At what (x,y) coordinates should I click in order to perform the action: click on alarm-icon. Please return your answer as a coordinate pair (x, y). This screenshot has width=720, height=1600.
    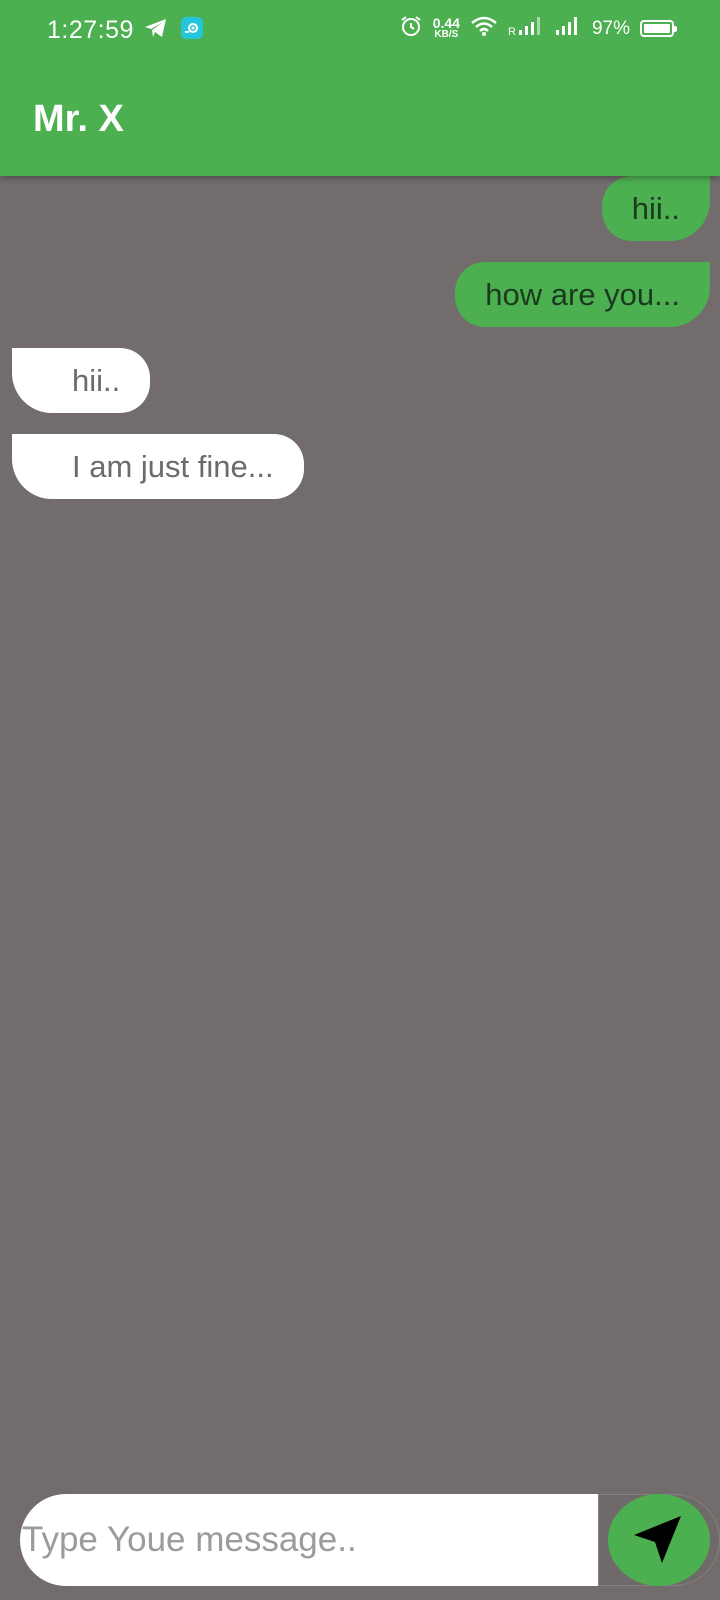
    Looking at the image, I should click on (411, 28).